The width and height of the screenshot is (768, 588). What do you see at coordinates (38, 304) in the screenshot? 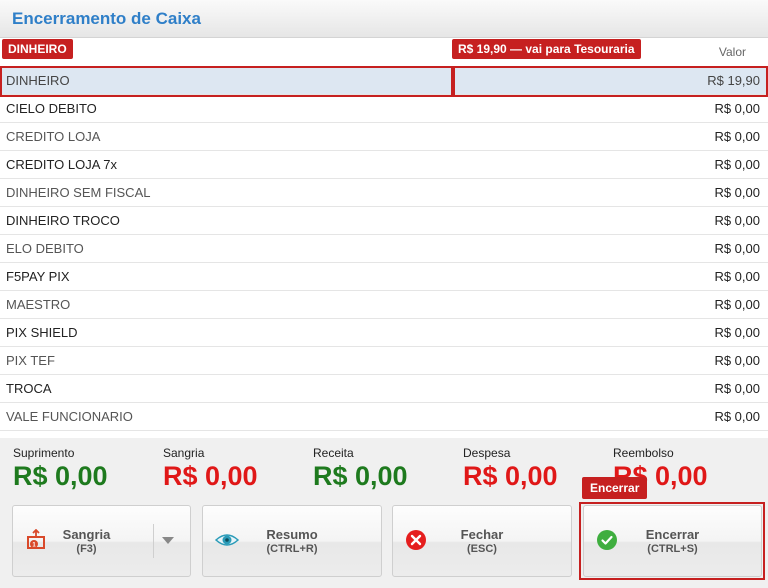
I see `row-name: MAESTRO` at bounding box center [38, 304].